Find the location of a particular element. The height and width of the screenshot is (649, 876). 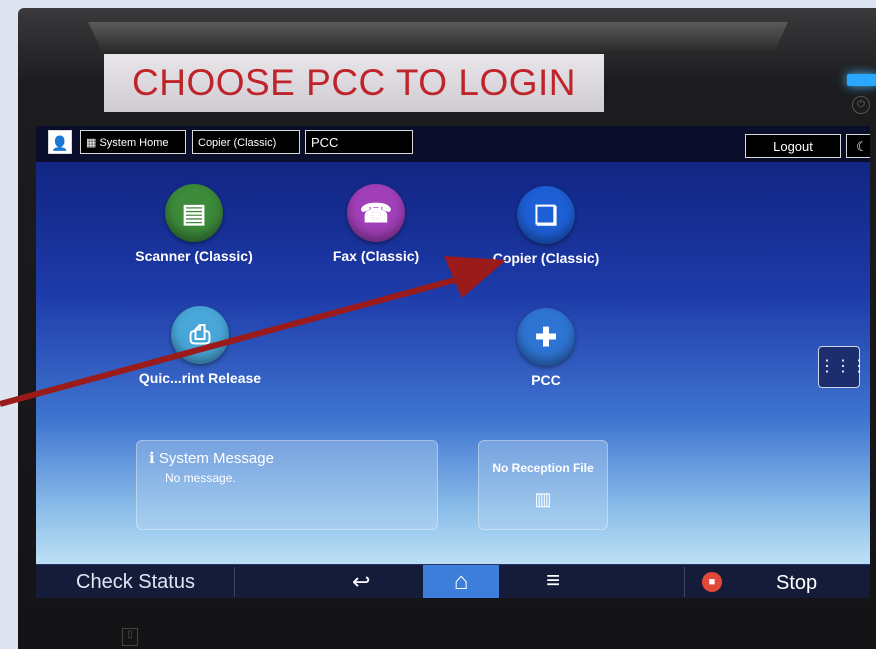

bottom-bar: Check Status ↩ ⌂ ≡ ■ Stop is located at coordinates (453, 581).